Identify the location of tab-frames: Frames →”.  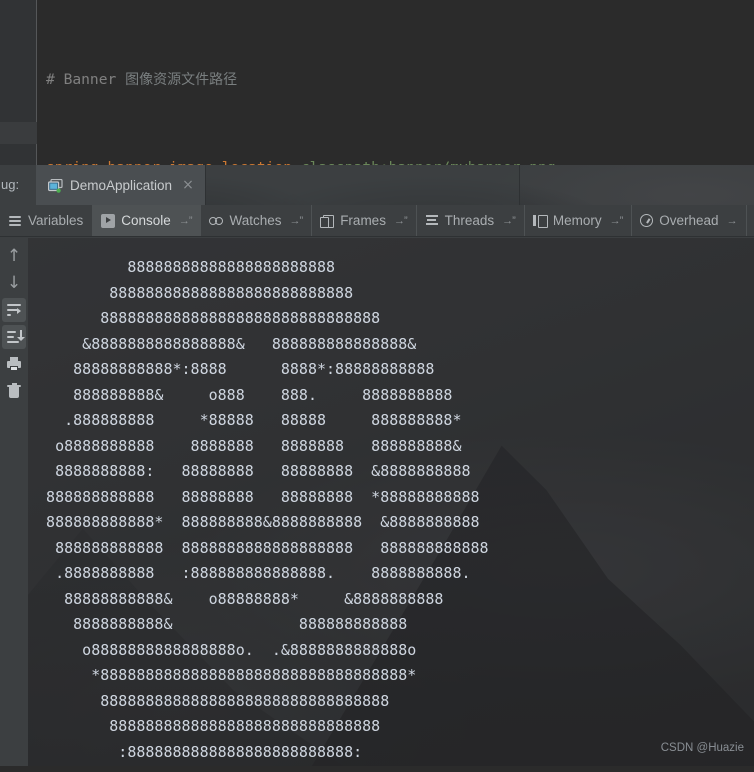
(364, 220).